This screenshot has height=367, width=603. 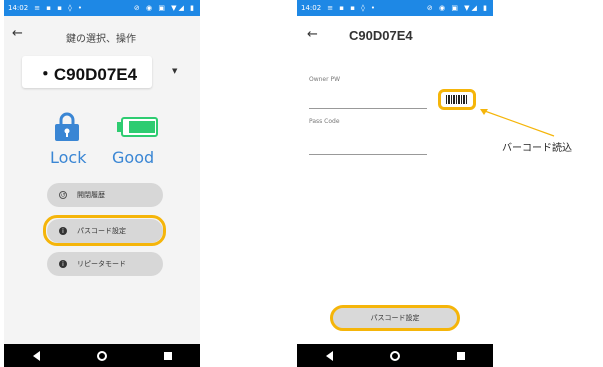 What do you see at coordinates (104, 230) in the screenshot?
I see `highlight-ring` at bounding box center [104, 230].